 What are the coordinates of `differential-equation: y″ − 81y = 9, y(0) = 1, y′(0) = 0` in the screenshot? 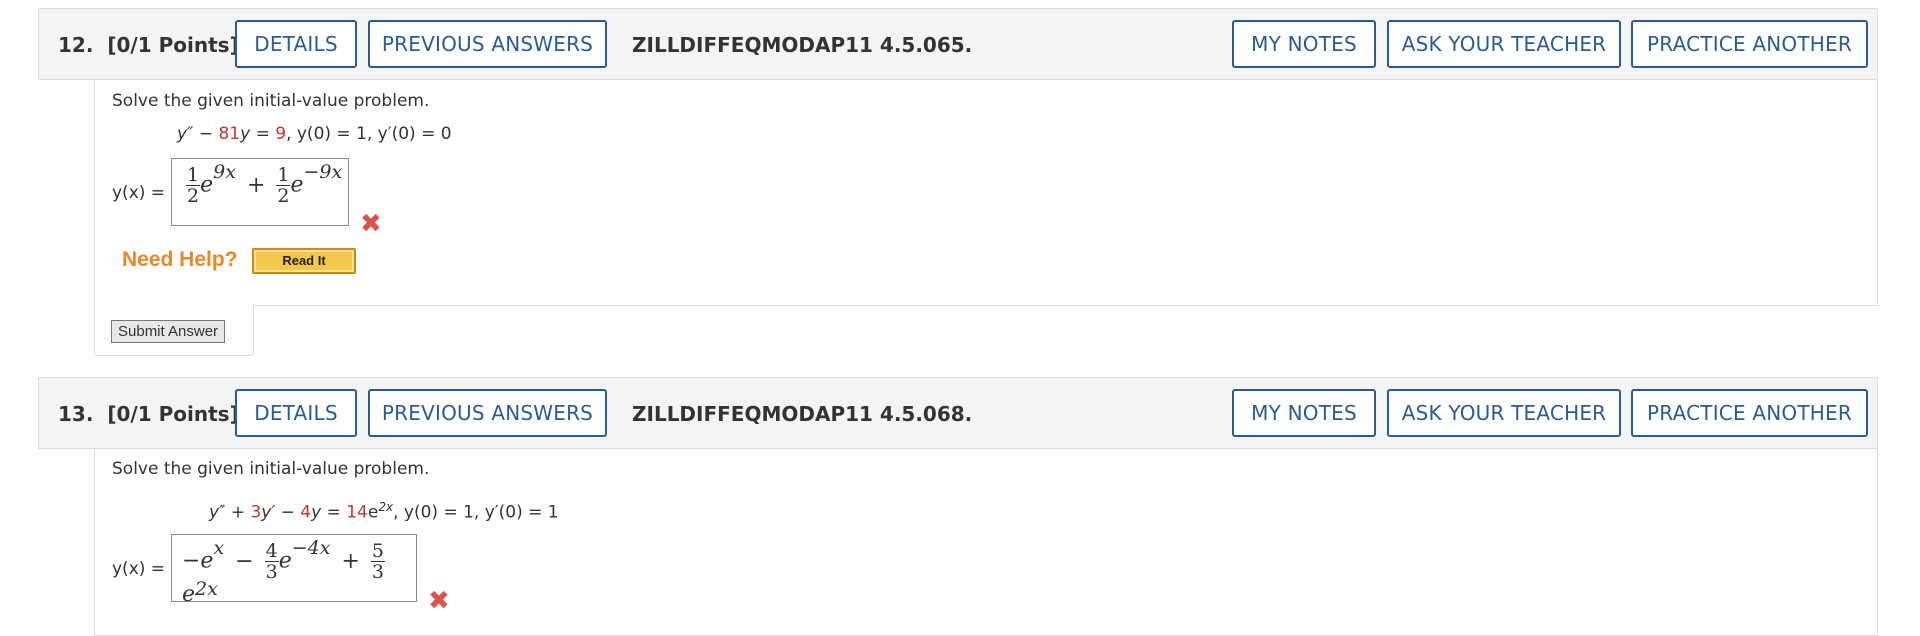 It's located at (314, 134).